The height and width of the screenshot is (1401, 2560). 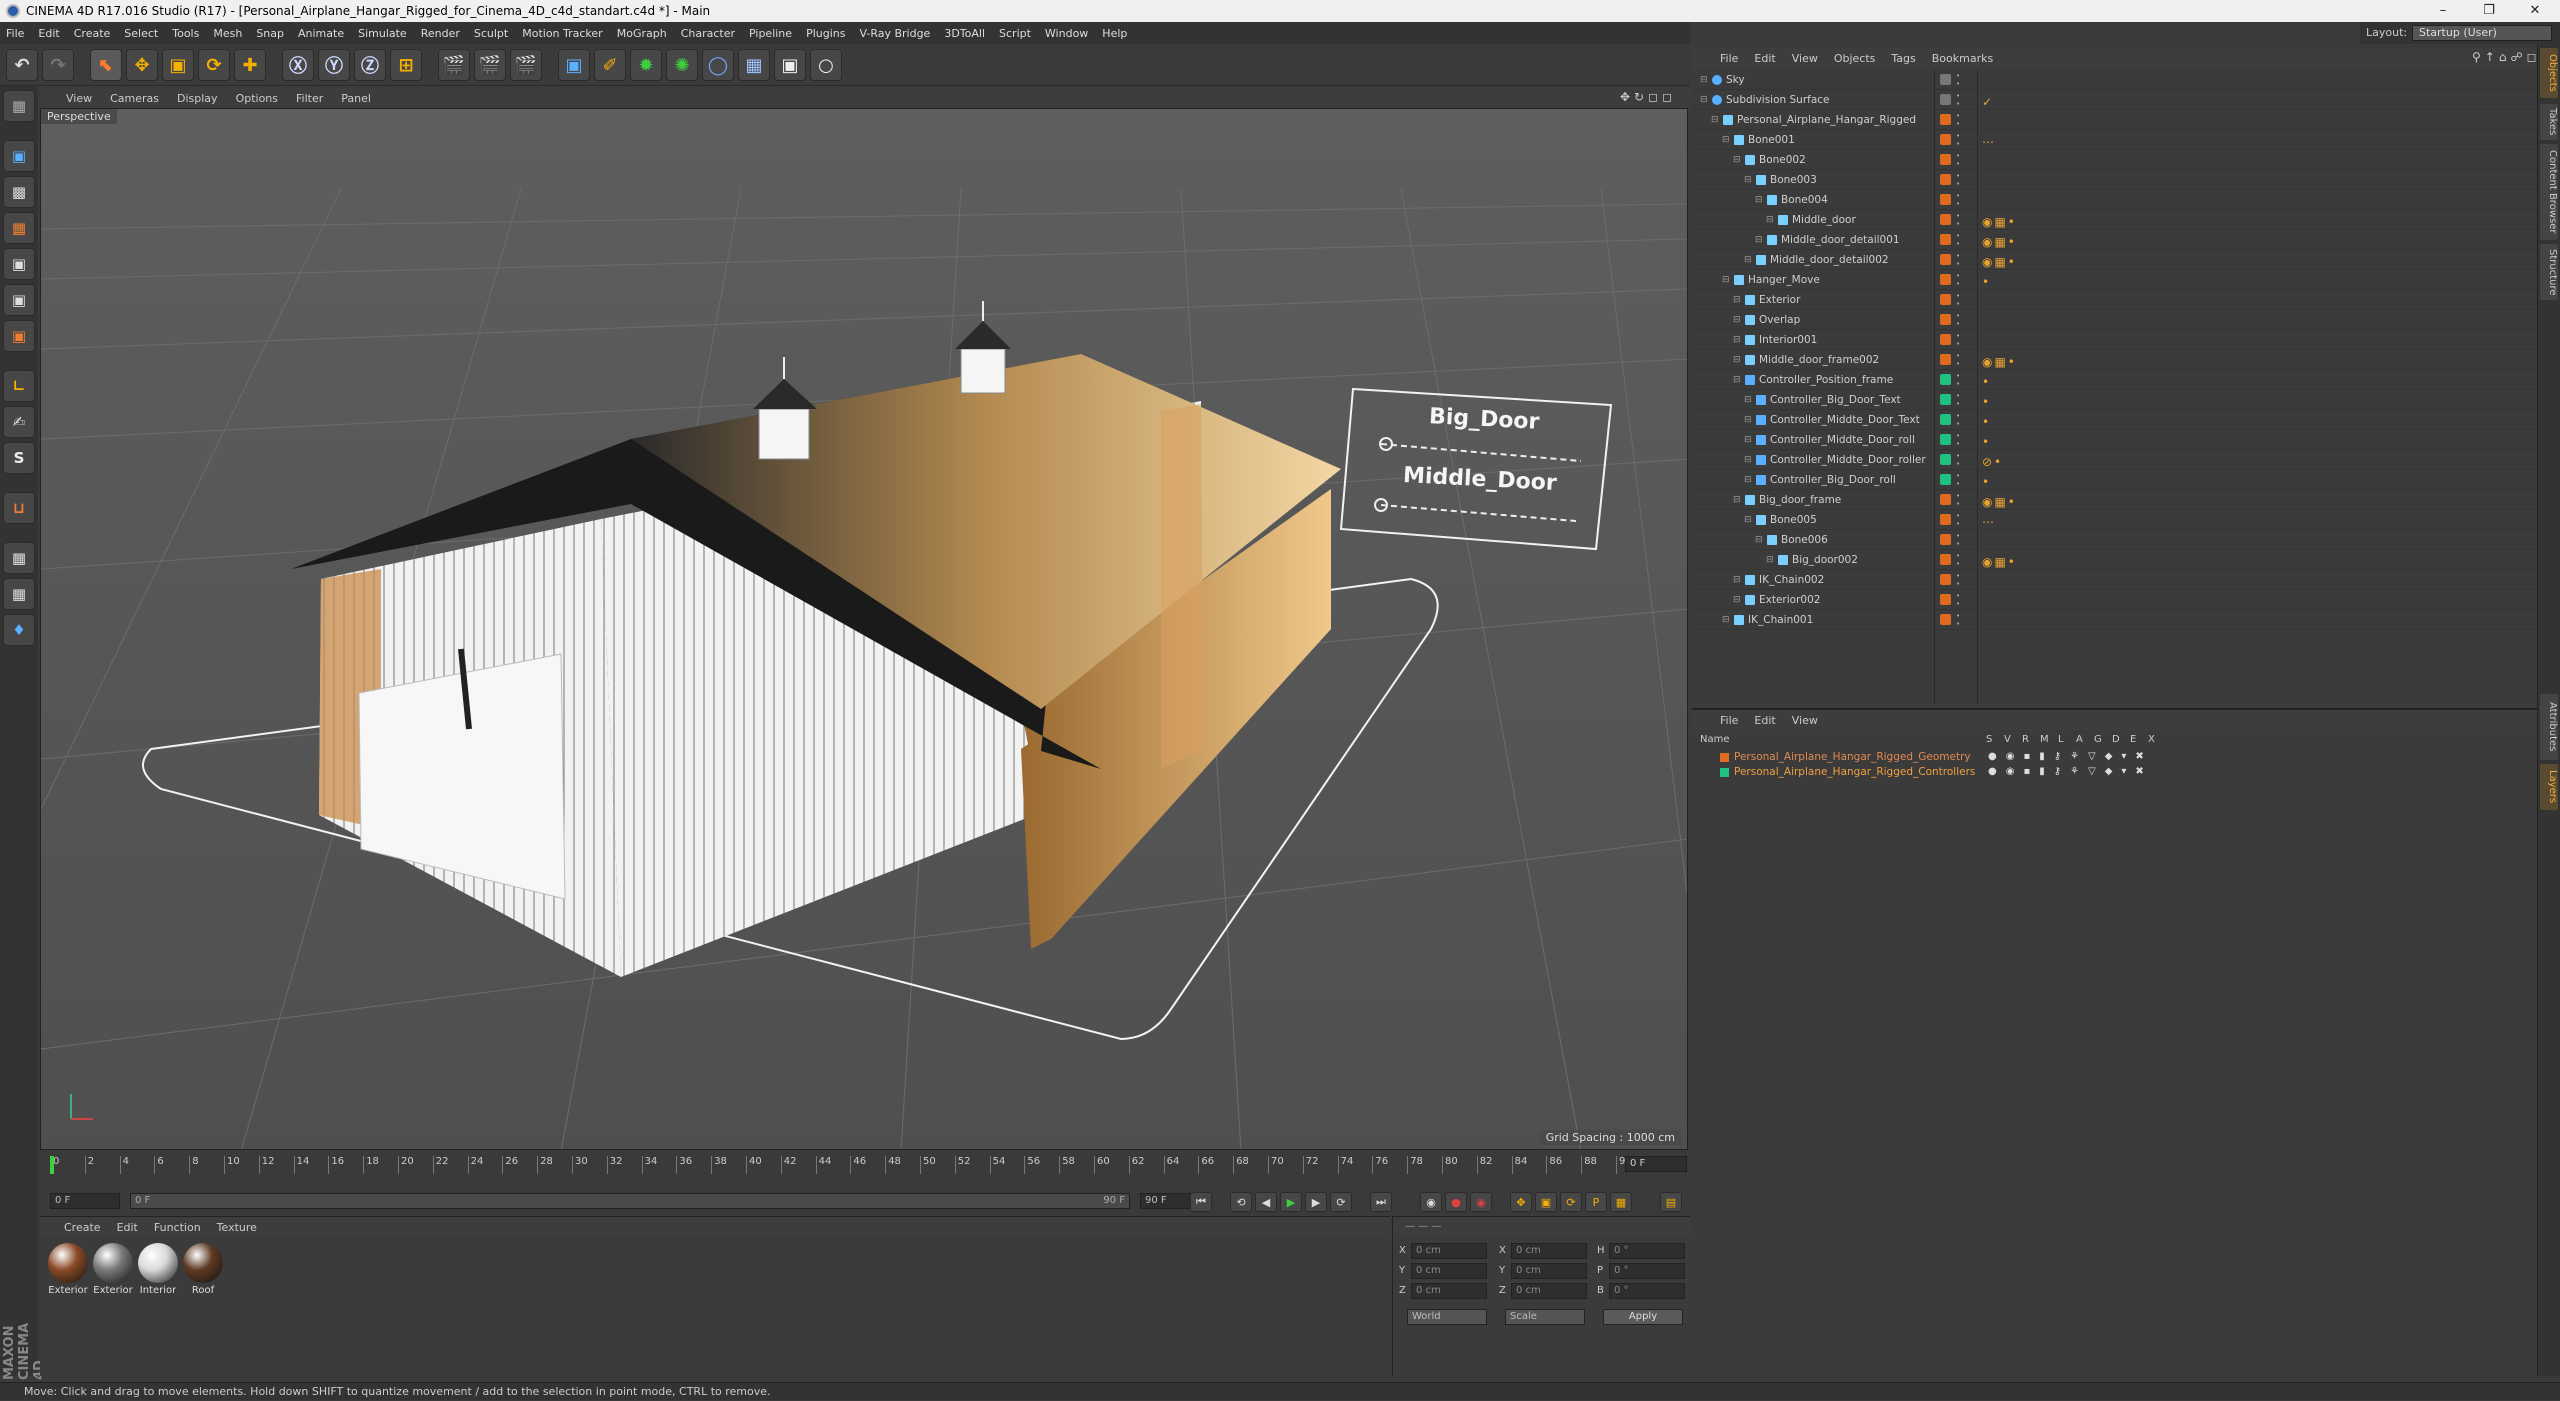 What do you see at coordinates (718, 65) in the screenshot?
I see `deformer-icon: ◯` at bounding box center [718, 65].